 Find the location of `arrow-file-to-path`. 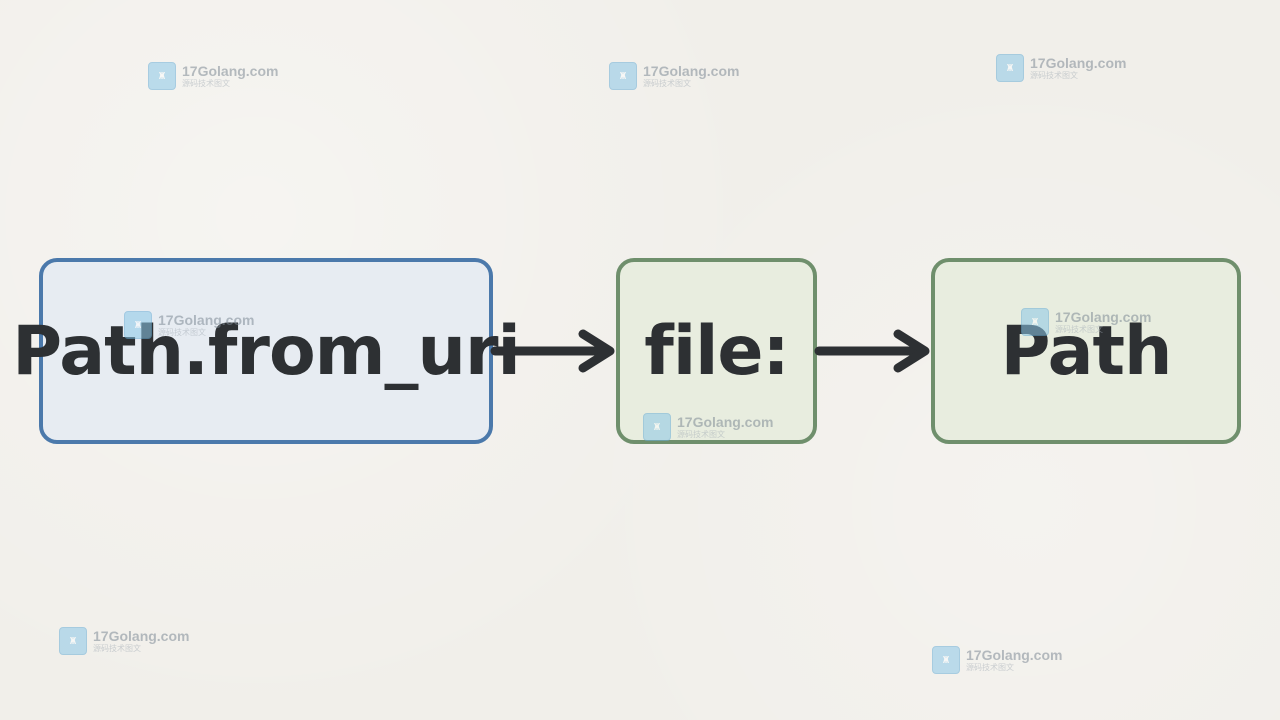

arrow-file-to-path is located at coordinates (872, 351).